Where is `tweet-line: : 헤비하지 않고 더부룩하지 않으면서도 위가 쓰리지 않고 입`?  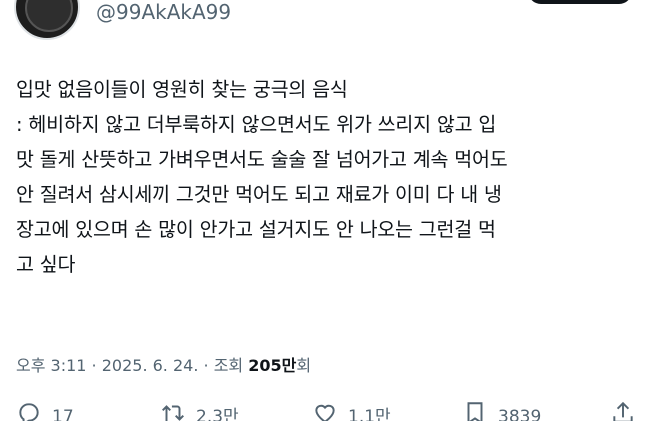 tweet-line: : 헤비하지 않고 더부룩하지 않으면서도 위가 쓰리지 않고 입 is located at coordinates (256, 124).